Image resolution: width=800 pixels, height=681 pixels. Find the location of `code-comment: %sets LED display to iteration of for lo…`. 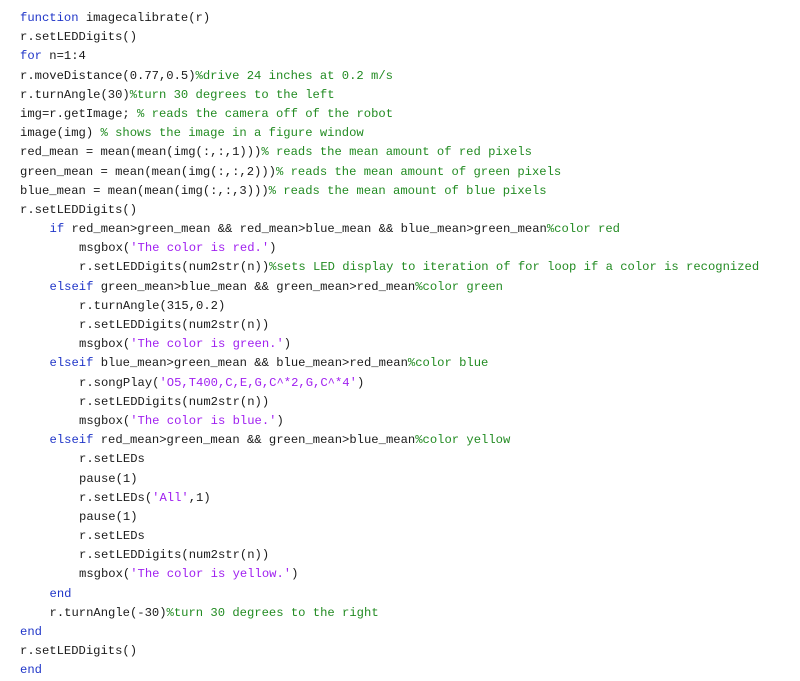

code-comment: %sets LED display to iteration of for lo… is located at coordinates (514, 267).